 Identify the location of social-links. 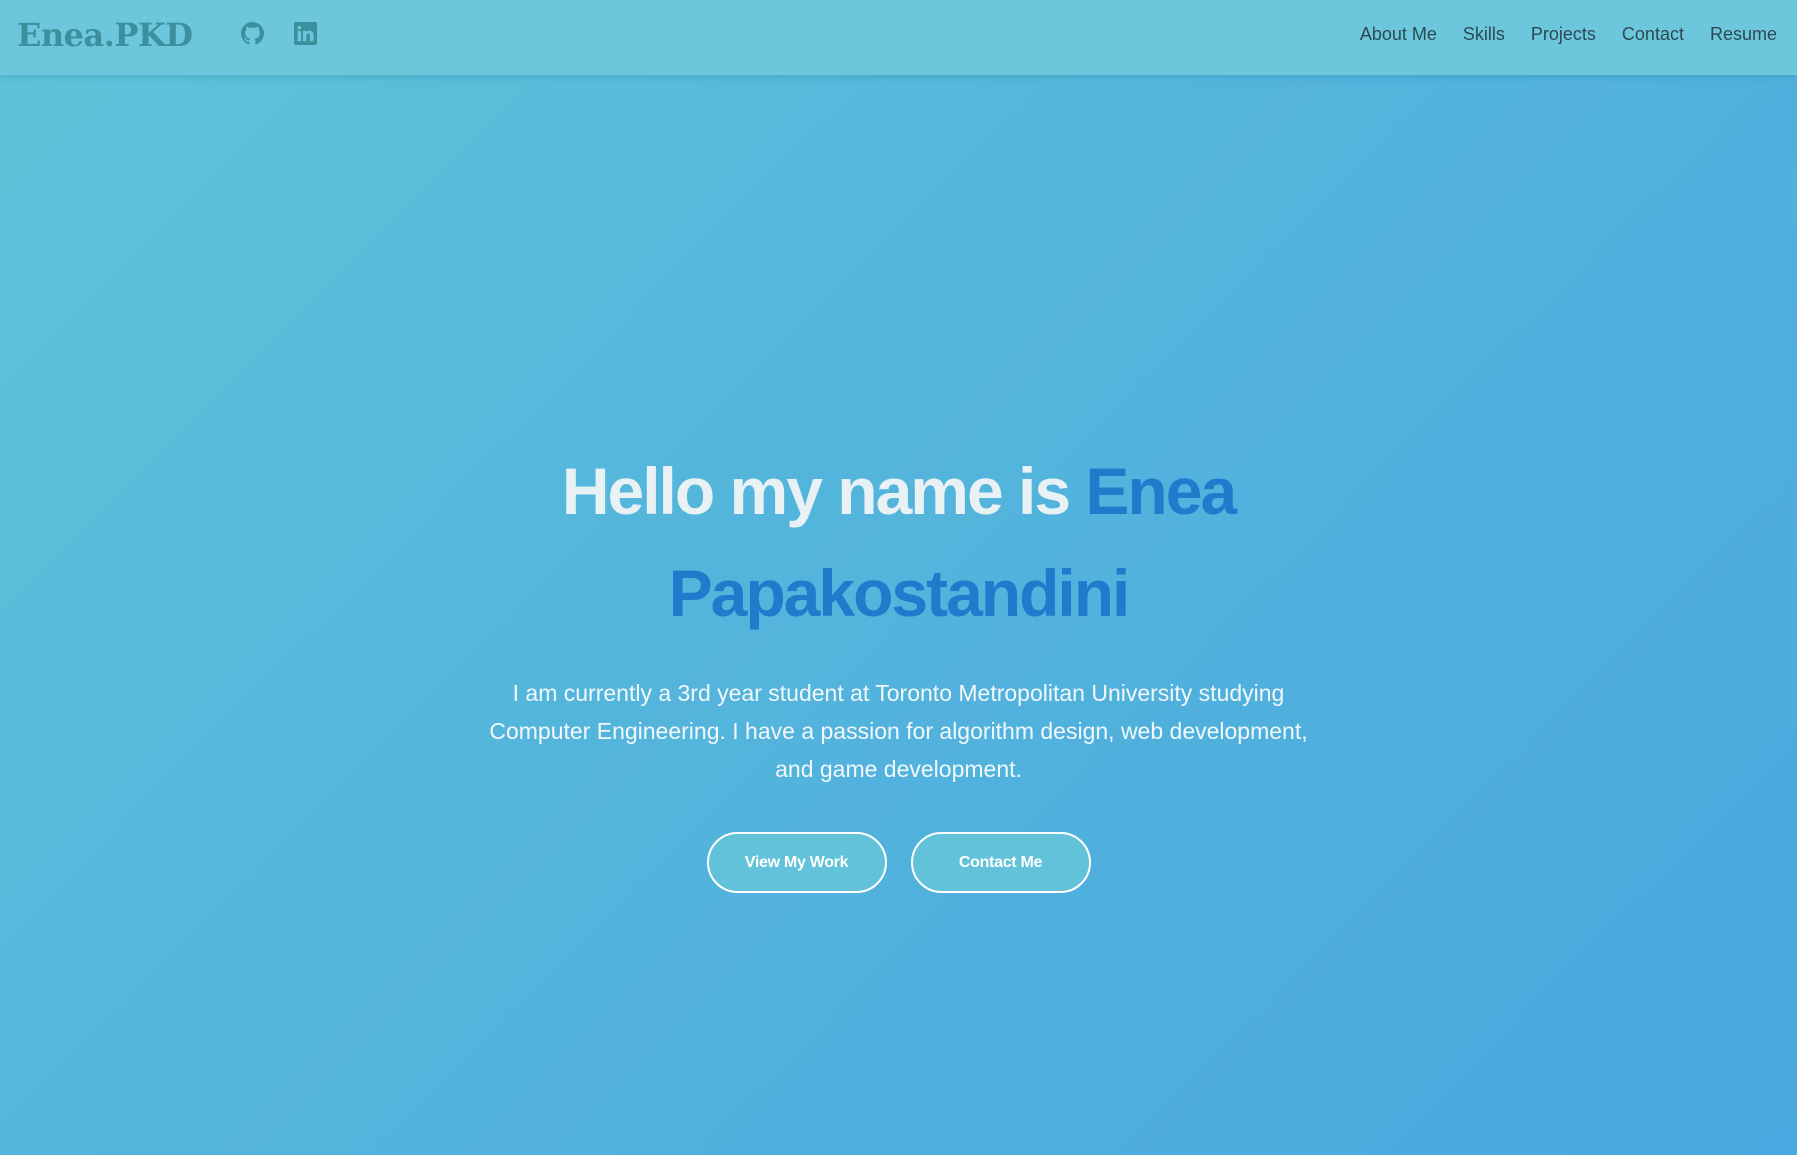
(278, 33).